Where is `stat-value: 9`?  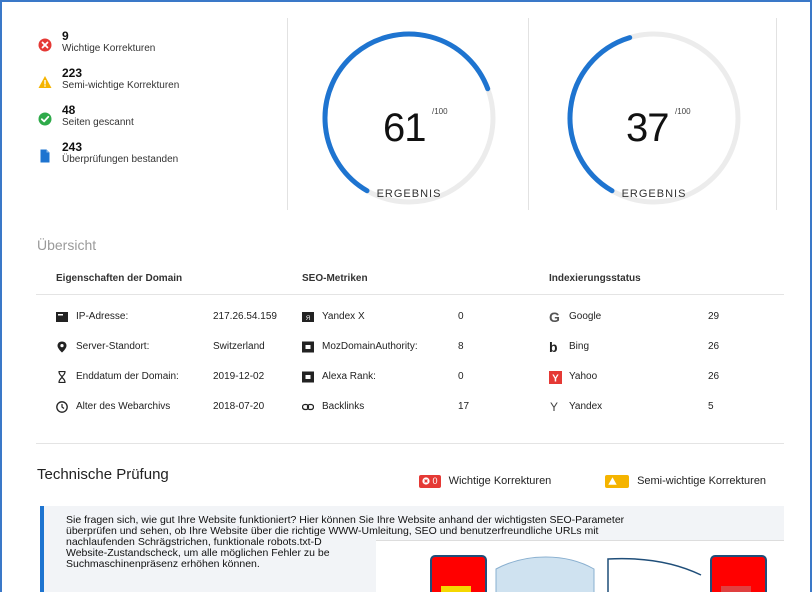
stat-value: 9 is located at coordinates (65, 36).